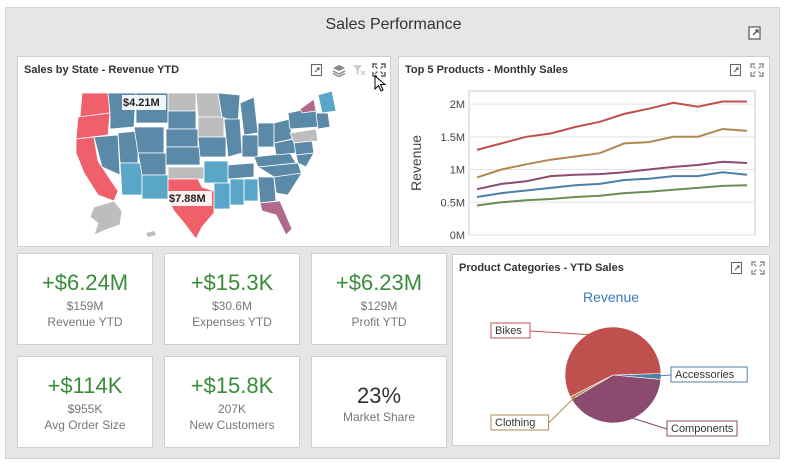  What do you see at coordinates (457, 236) in the screenshot?
I see `y-tick-label: 0M` at bounding box center [457, 236].